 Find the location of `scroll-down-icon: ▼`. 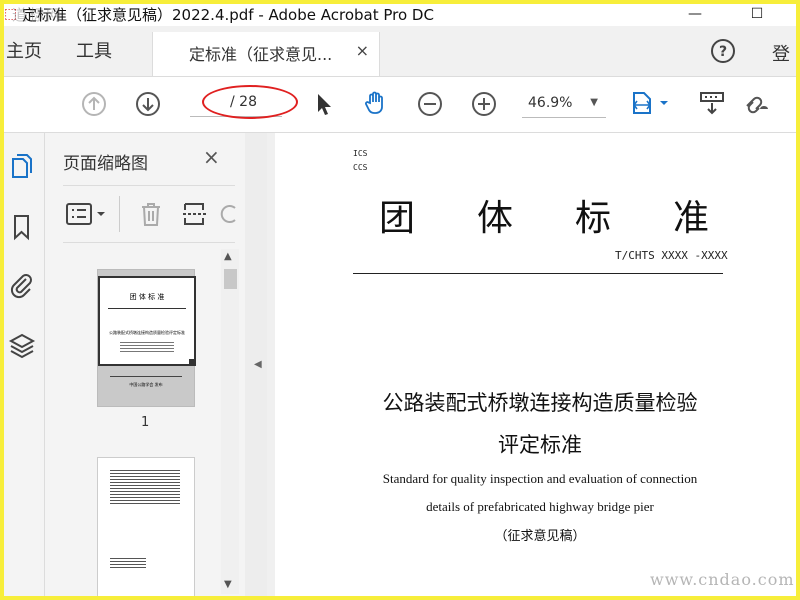

scroll-down-icon: ▼ is located at coordinates (228, 584).